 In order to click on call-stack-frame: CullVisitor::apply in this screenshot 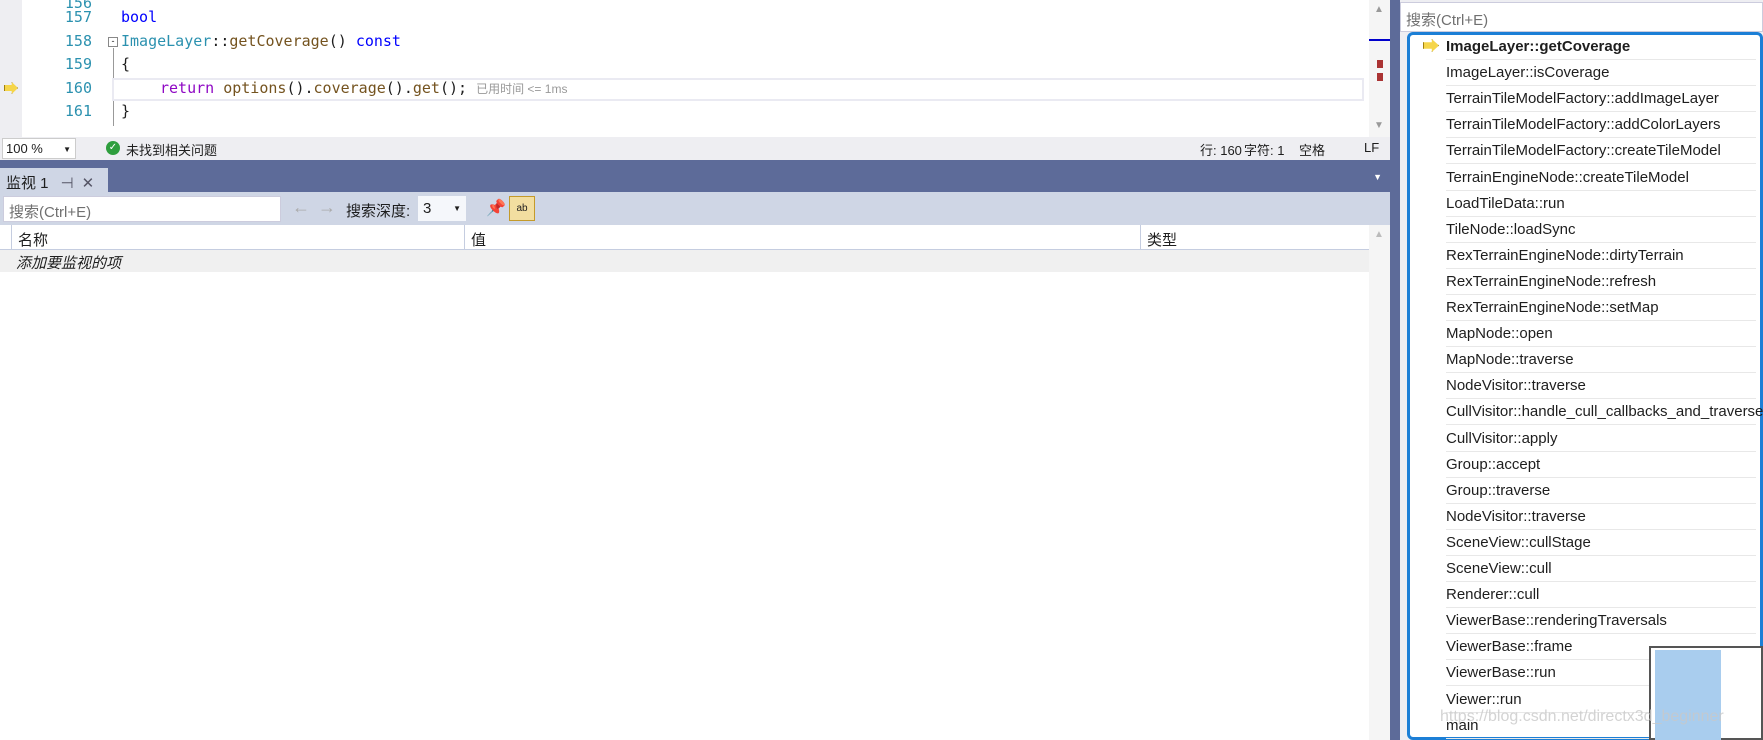, I will do `click(1601, 439)`.